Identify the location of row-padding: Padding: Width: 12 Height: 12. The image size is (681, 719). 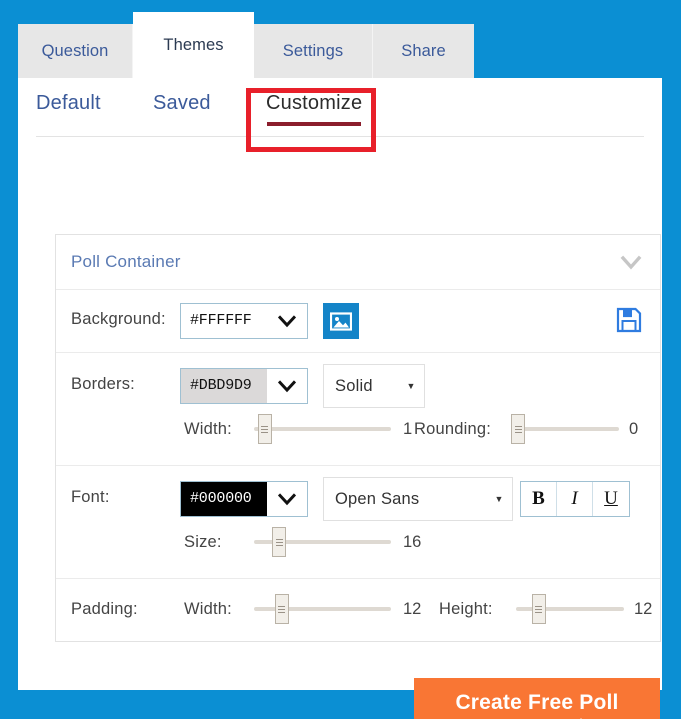
(358, 610).